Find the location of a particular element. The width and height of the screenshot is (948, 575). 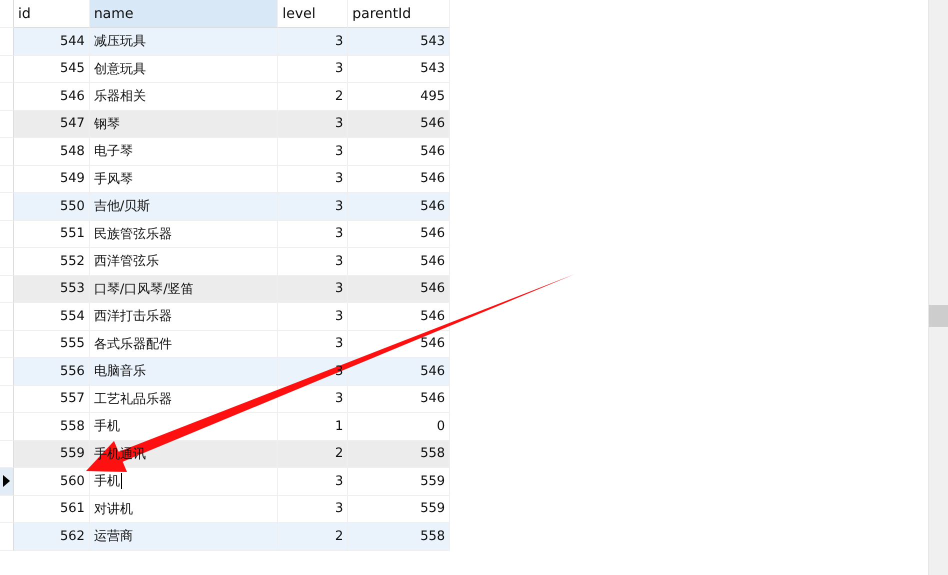

table-cell: 549 is located at coordinates (52, 179).